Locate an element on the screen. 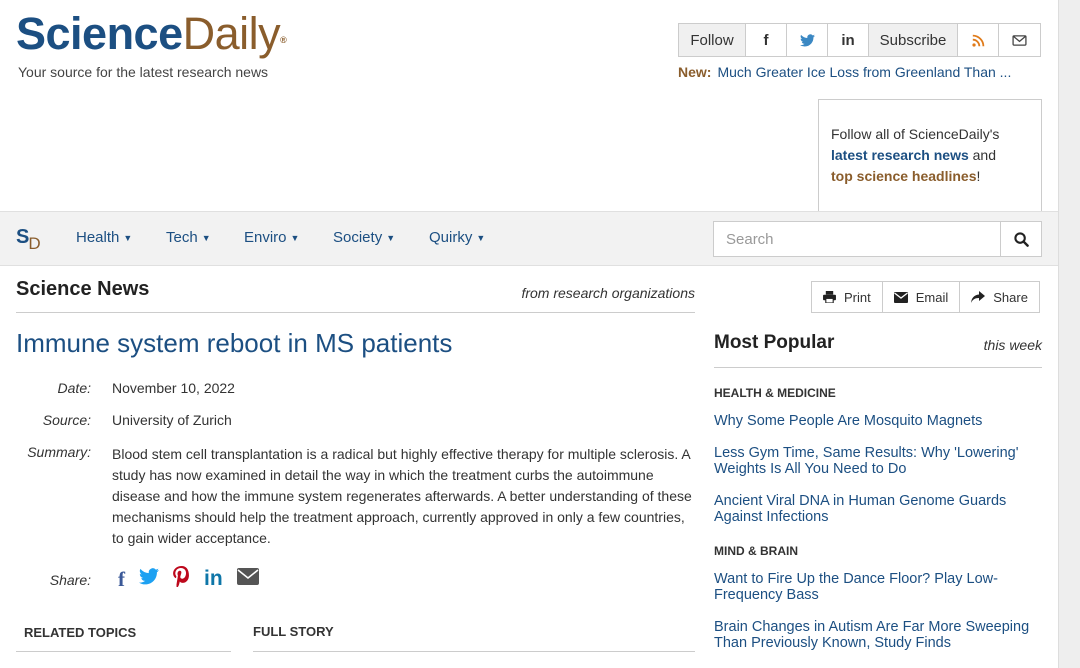  nav-enviro-label: Enviro is located at coordinates (265, 237).